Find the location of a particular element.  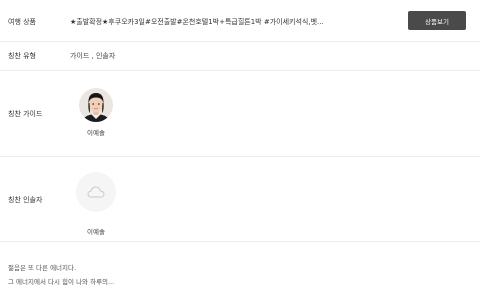

avatar-placeholder is located at coordinates (96, 192).